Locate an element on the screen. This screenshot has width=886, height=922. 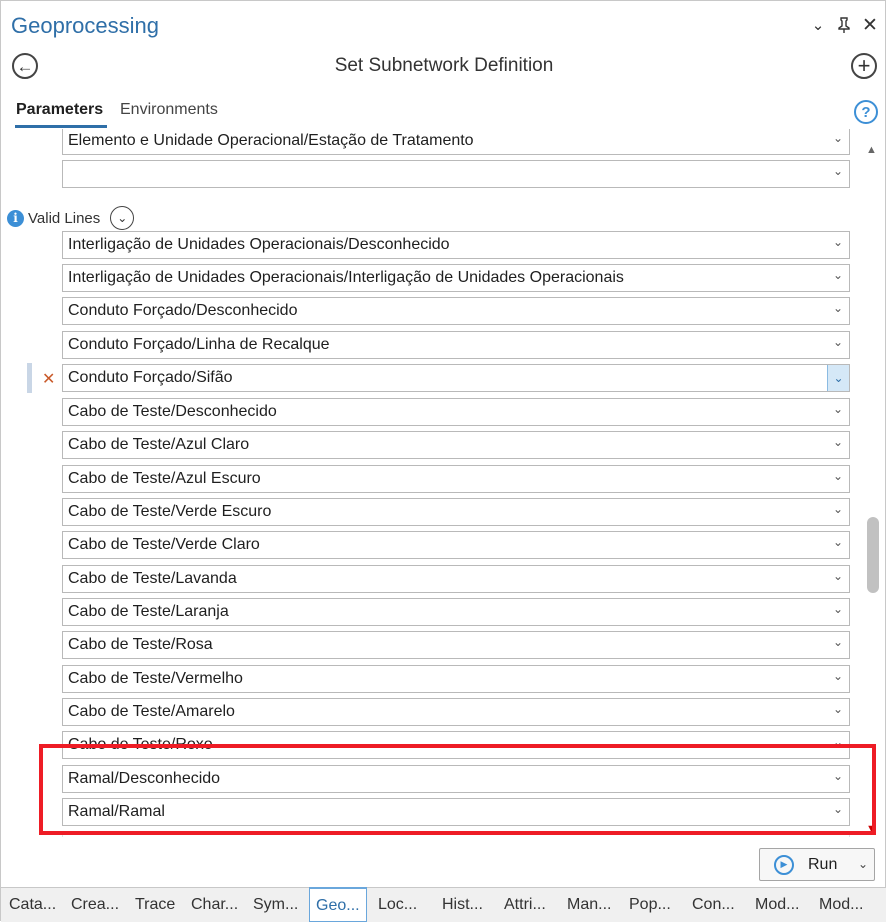
valid-line-text: Cabo de Teste/Verde Claro is located at coordinates (164, 544).